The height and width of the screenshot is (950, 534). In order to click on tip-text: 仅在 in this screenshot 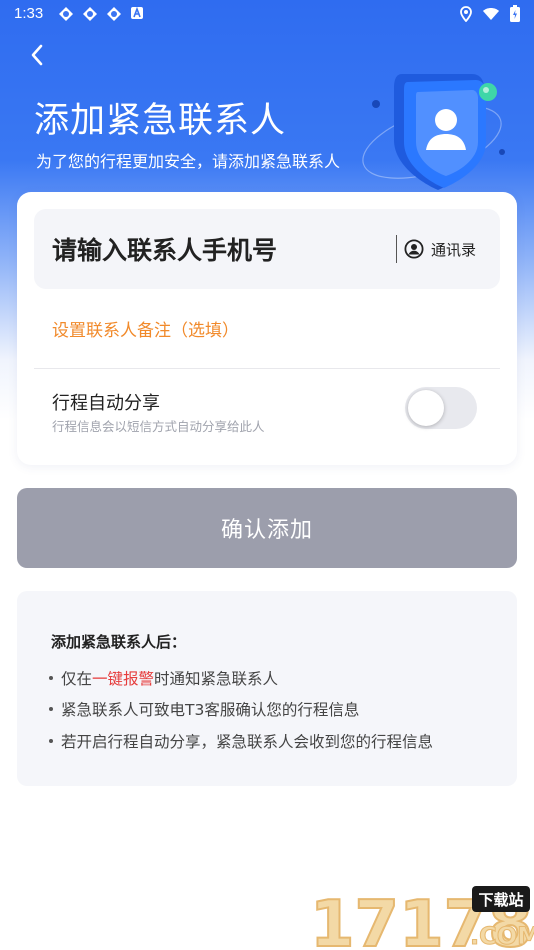, I will do `click(77, 679)`.